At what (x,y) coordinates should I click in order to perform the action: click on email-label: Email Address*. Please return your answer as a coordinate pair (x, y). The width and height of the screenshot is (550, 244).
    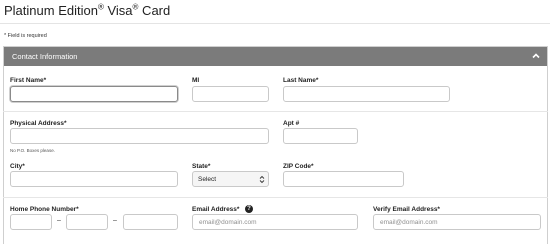
    Looking at the image, I should click on (216, 209).